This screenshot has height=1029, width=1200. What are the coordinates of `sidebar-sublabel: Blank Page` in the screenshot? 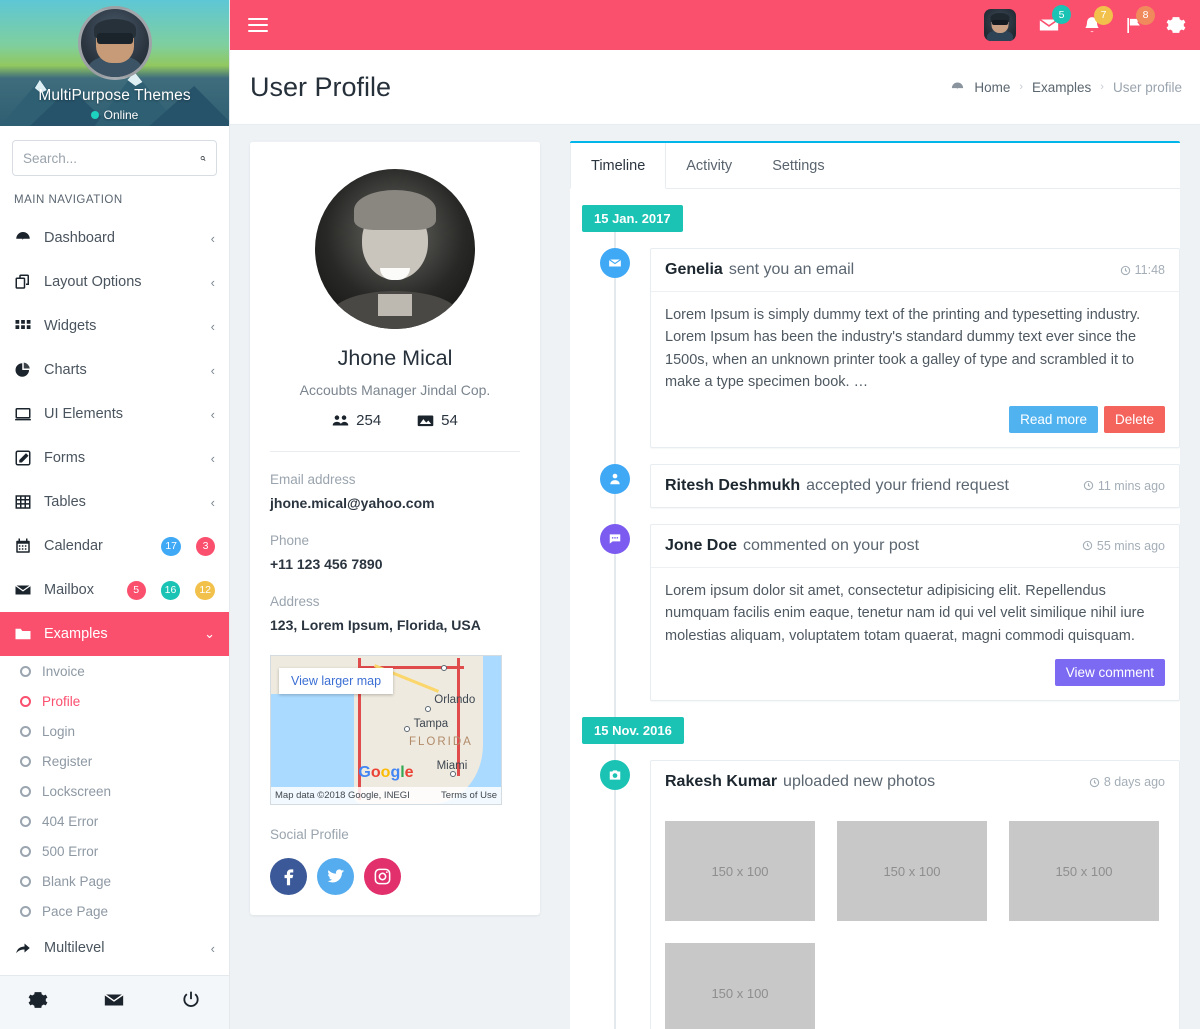 It's located at (77, 881).